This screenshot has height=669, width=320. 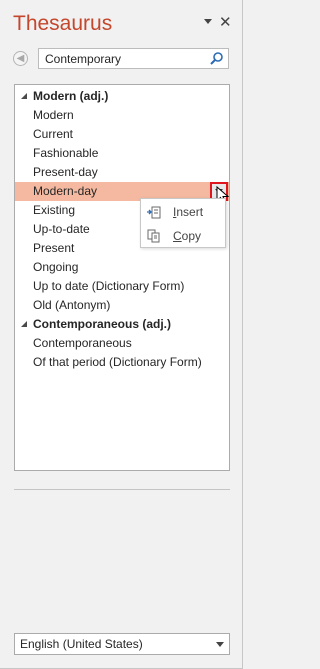 I want to click on search-input, so click(x=125, y=58).